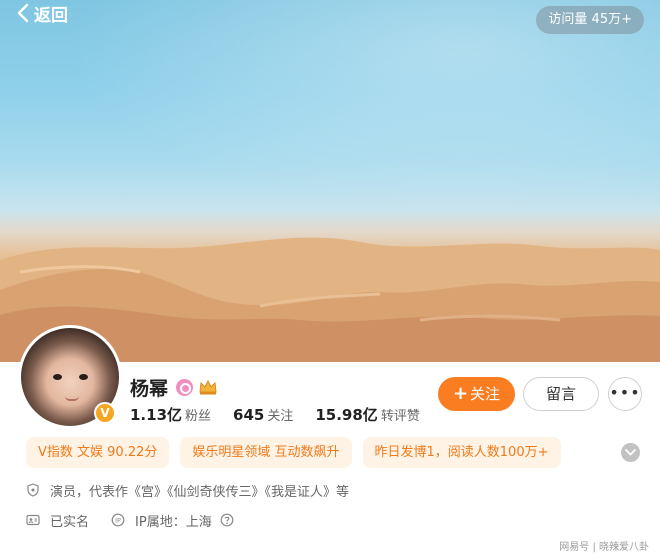 The width and height of the screenshot is (660, 558). I want to click on svg-text: IP, so click(118, 521).